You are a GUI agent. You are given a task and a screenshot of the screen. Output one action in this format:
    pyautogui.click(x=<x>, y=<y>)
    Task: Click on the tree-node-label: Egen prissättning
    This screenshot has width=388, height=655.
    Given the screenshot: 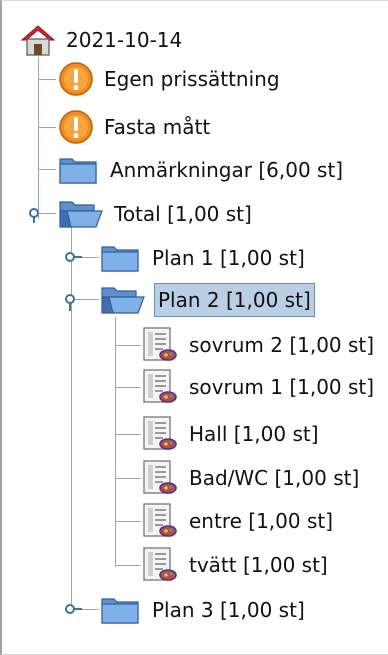 What is the action you would take?
    pyautogui.click(x=192, y=79)
    